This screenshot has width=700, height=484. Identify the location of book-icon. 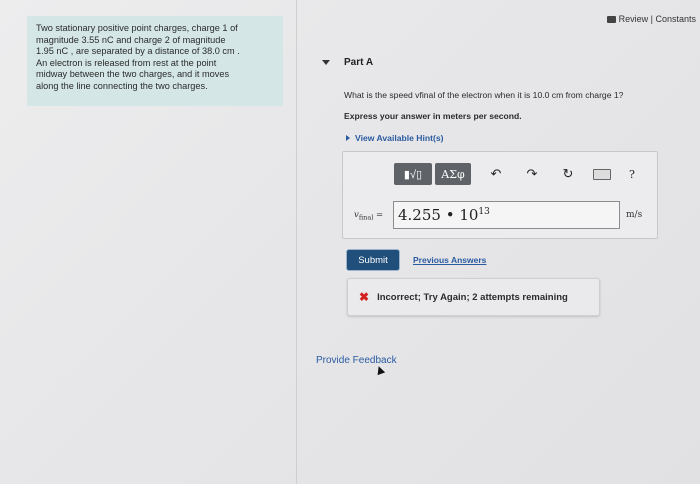
(611, 19).